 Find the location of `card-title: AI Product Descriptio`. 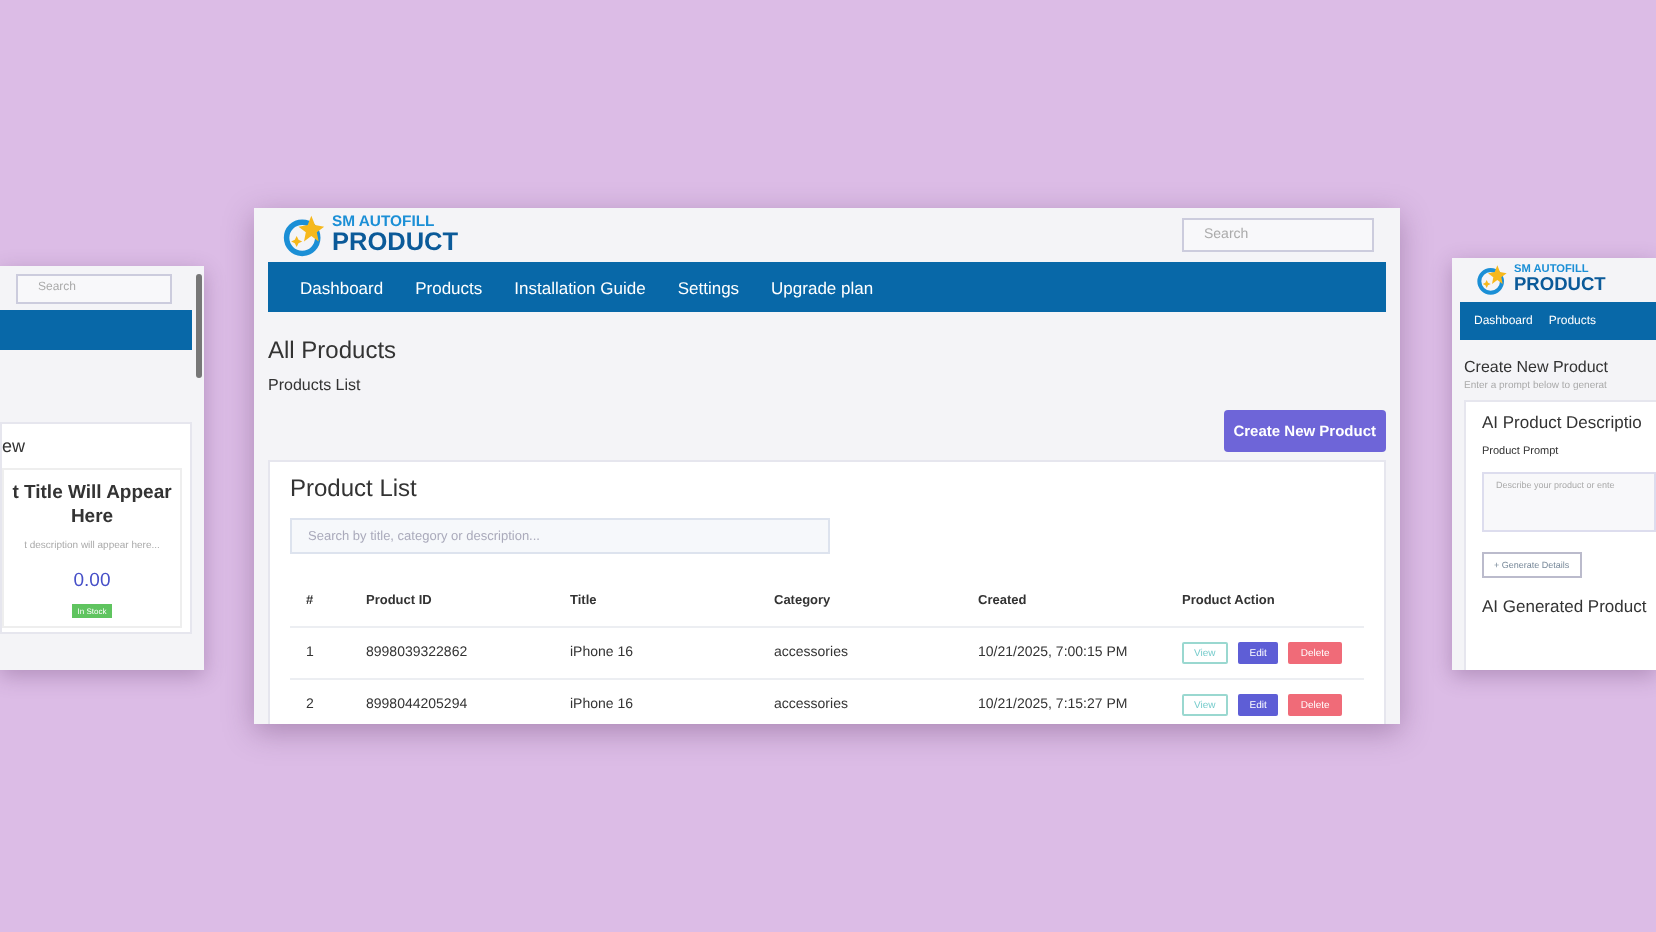

card-title: AI Product Descriptio is located at coordinates (1563, 422).